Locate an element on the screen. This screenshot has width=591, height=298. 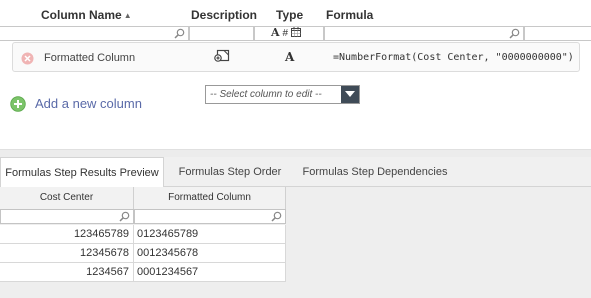
formatted-column-header: Formatted Column is located at coordinates (210, 198).